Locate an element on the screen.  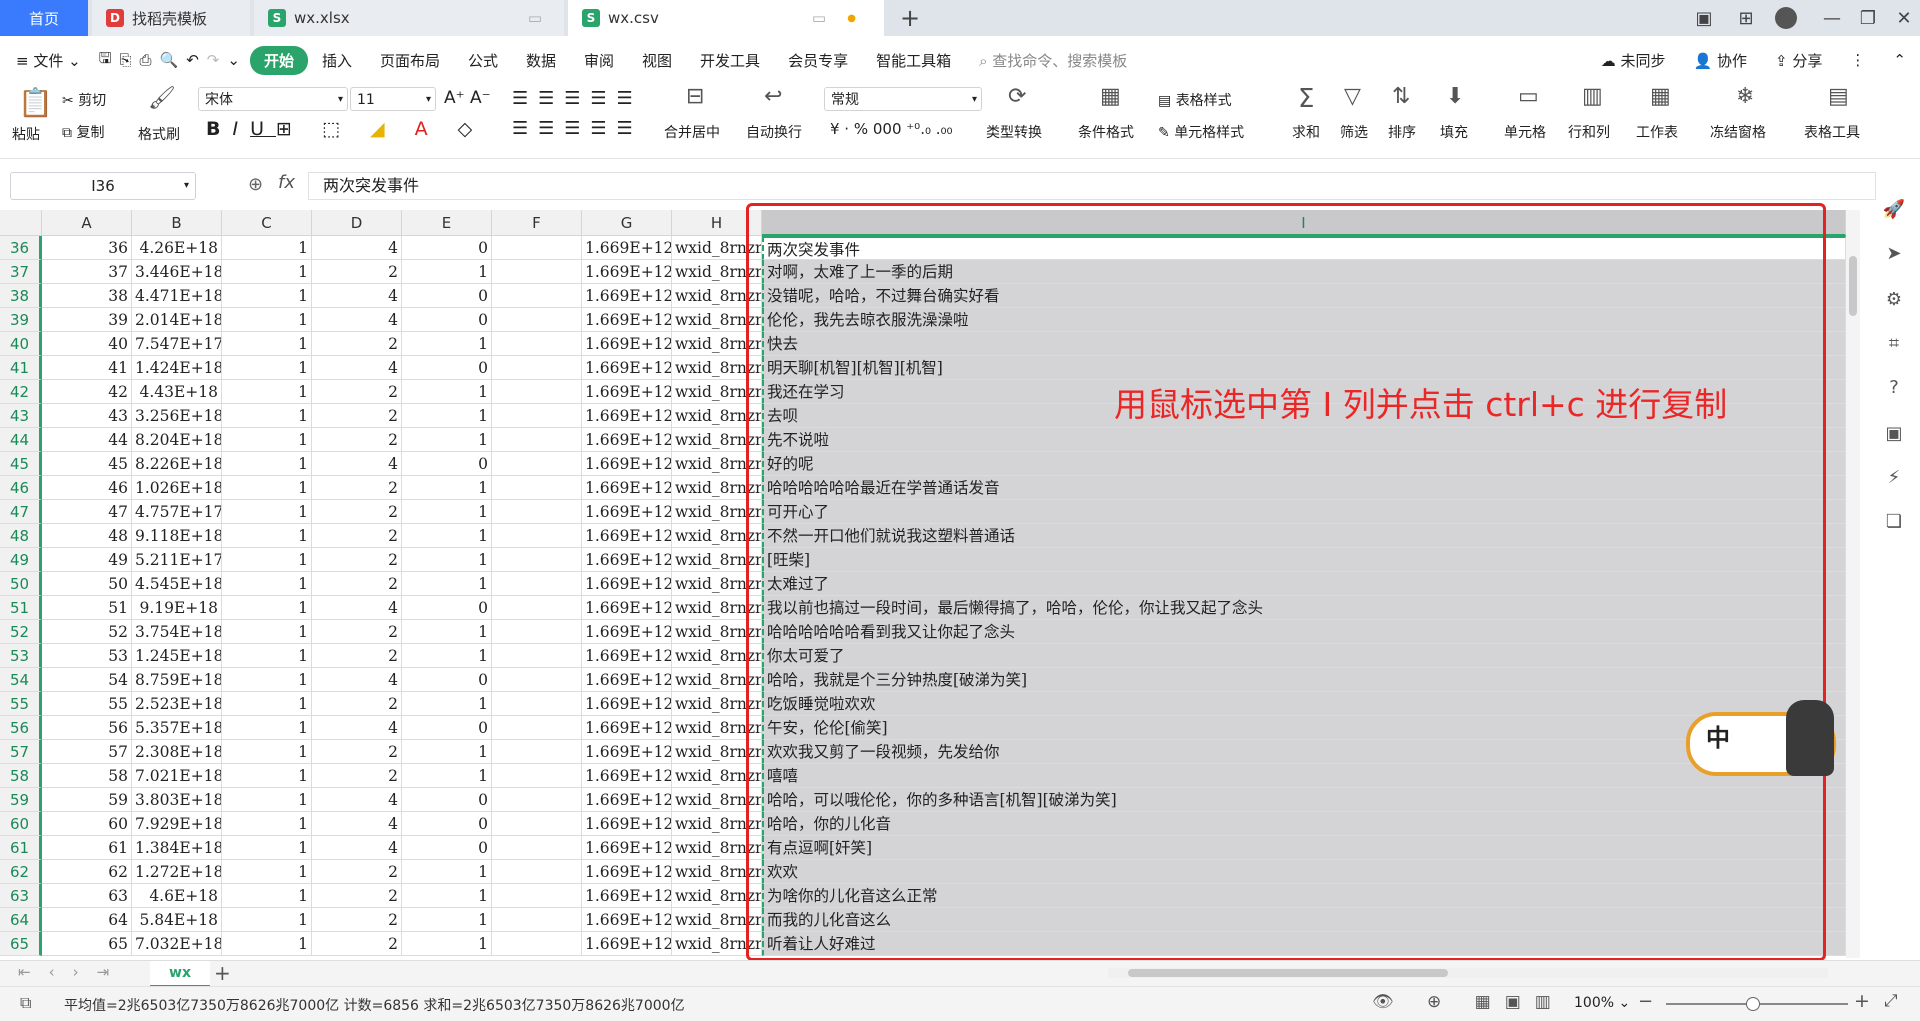
tab-xlsx: S wx.xlsx ▭ is located at coordinates (409, 18).